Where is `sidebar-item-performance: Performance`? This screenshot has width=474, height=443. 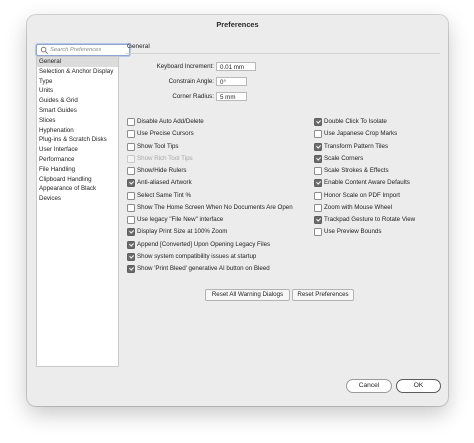 sidebar-item-performance: Performance is located at coordinates (77, 160).